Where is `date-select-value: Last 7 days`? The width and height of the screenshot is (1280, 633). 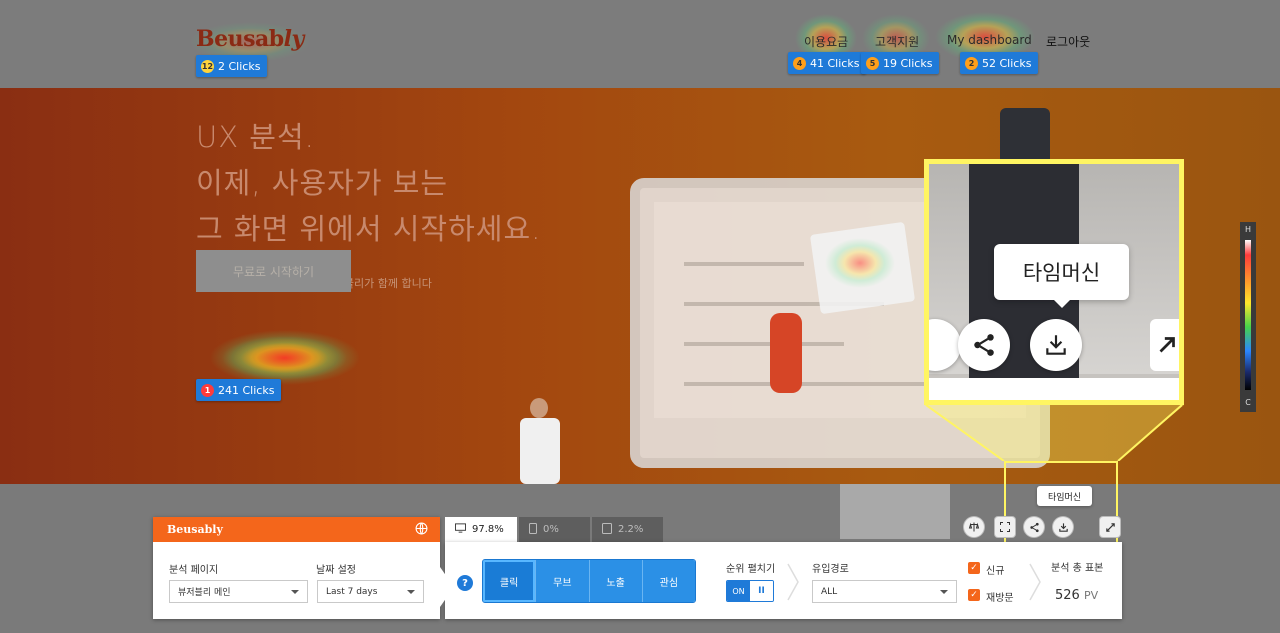 date-select-value: Last 7 days is located at coordinates (352, 591).